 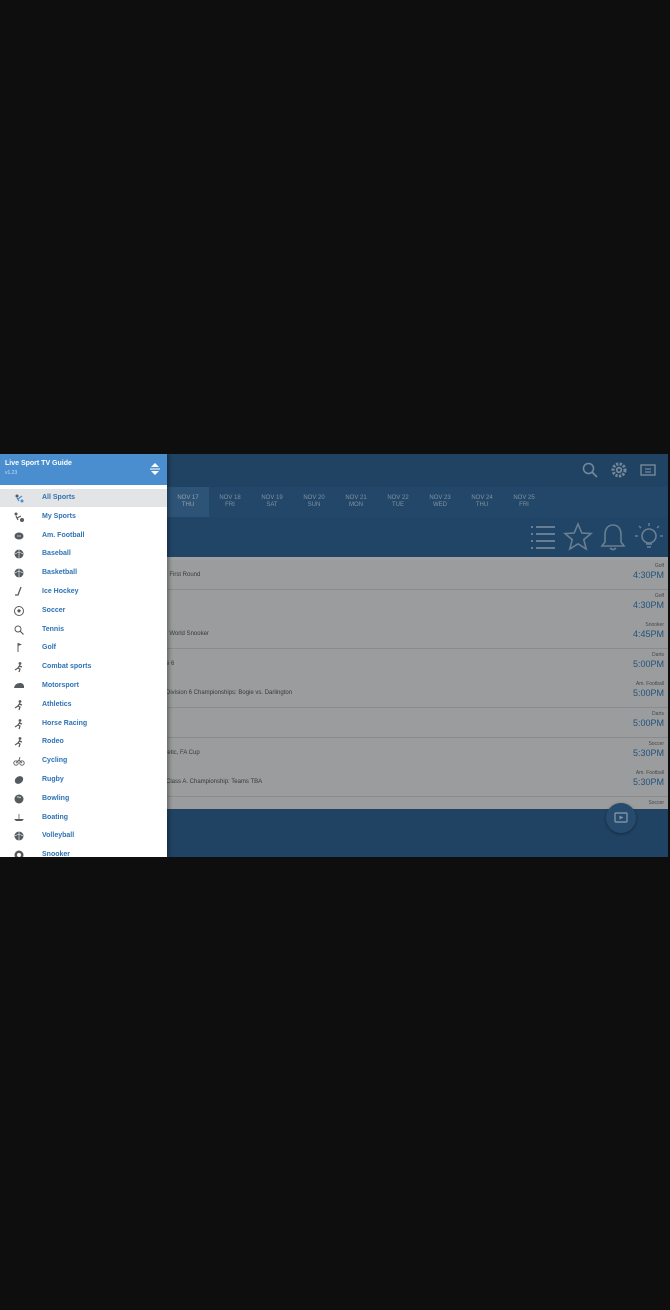 I want to click on horse-racing-icon, so click(x=18, y=723).